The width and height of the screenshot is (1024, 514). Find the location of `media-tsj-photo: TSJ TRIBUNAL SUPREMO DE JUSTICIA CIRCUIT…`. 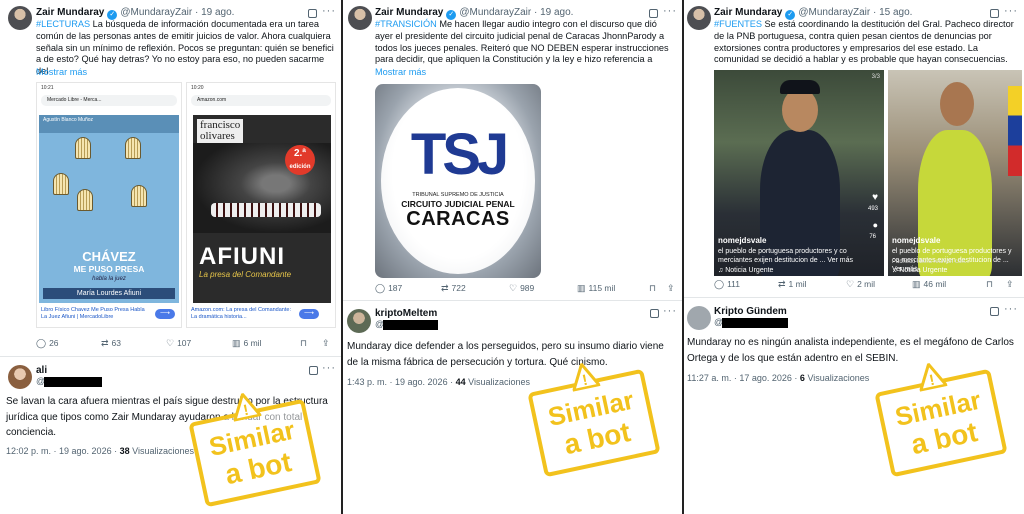

media-tsj-photo: TSJ TRIBUNAL SUPREMO DE JUSTICIA CIRCUIT… is located at coordinates (458, 181).